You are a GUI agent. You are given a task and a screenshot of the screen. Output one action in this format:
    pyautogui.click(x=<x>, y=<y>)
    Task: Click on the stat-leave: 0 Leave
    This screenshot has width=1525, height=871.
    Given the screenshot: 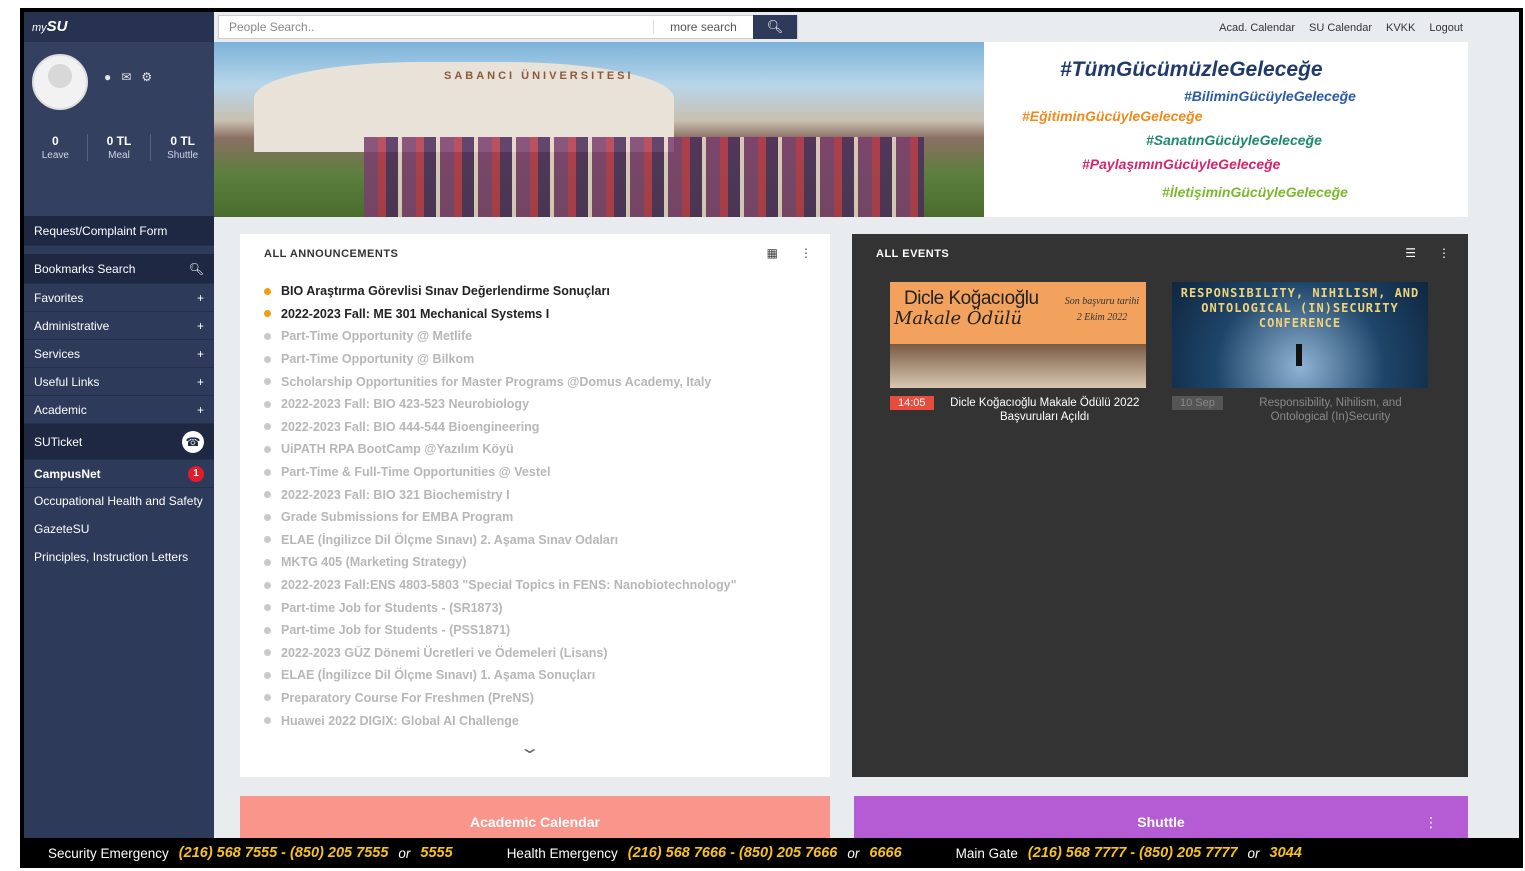 What is the action you would take?
    pyautogui.click(x=56, y=147)
    